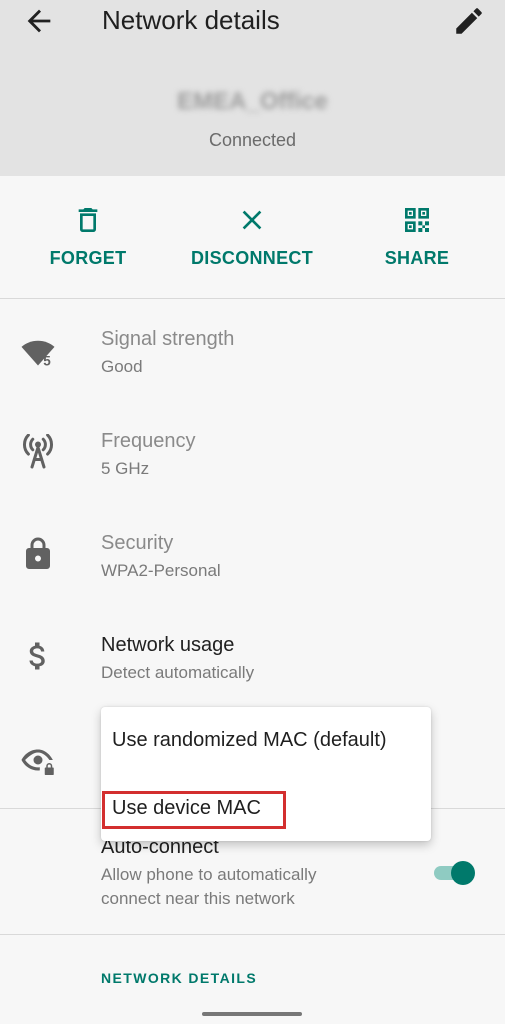 The image size is (505, 1024). What do you see at coordinates (125, 468) in the screenshot?
I see `frequency-value: 5 GHz` at bounding box center [125, 468].